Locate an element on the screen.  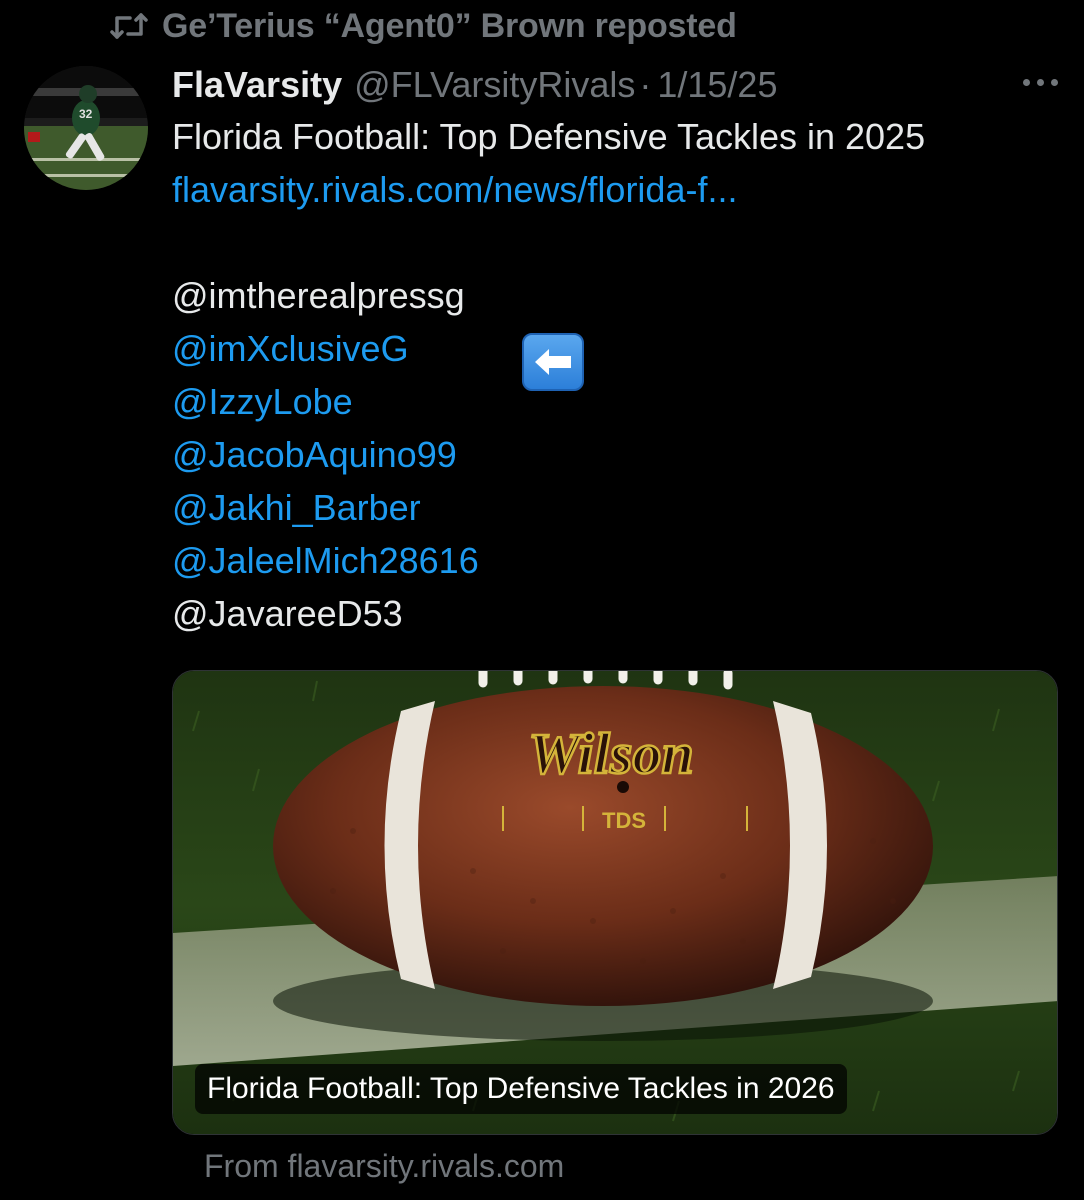
repost-indicator: Ge’Terius “Agent0” Brown reposted is located at coordinates (423, 26).